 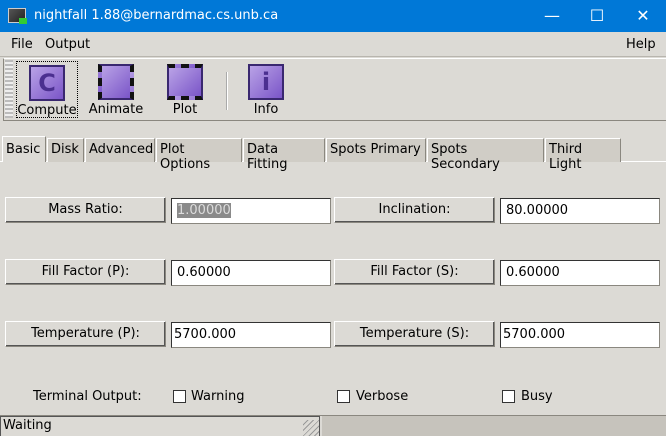 What do you see at coordinates (597, 16) in the screenshot?
I see `maximize-button: ☐` at bounding box center [597, 16].